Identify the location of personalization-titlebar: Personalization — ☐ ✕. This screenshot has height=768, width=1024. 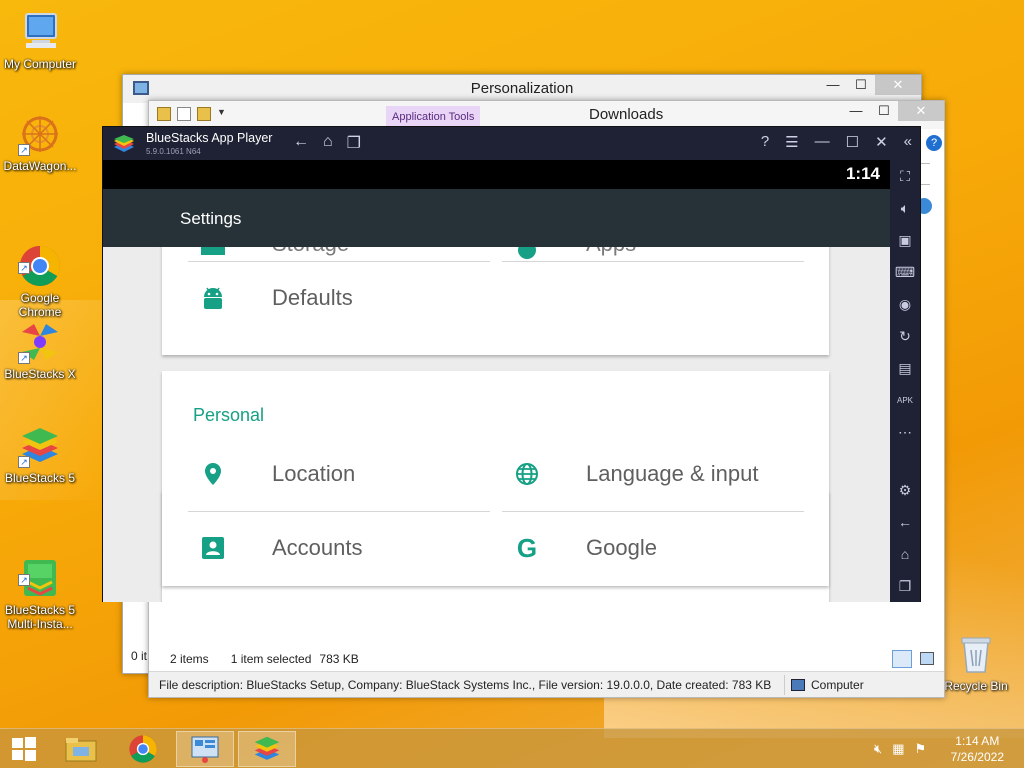
(522, 89).